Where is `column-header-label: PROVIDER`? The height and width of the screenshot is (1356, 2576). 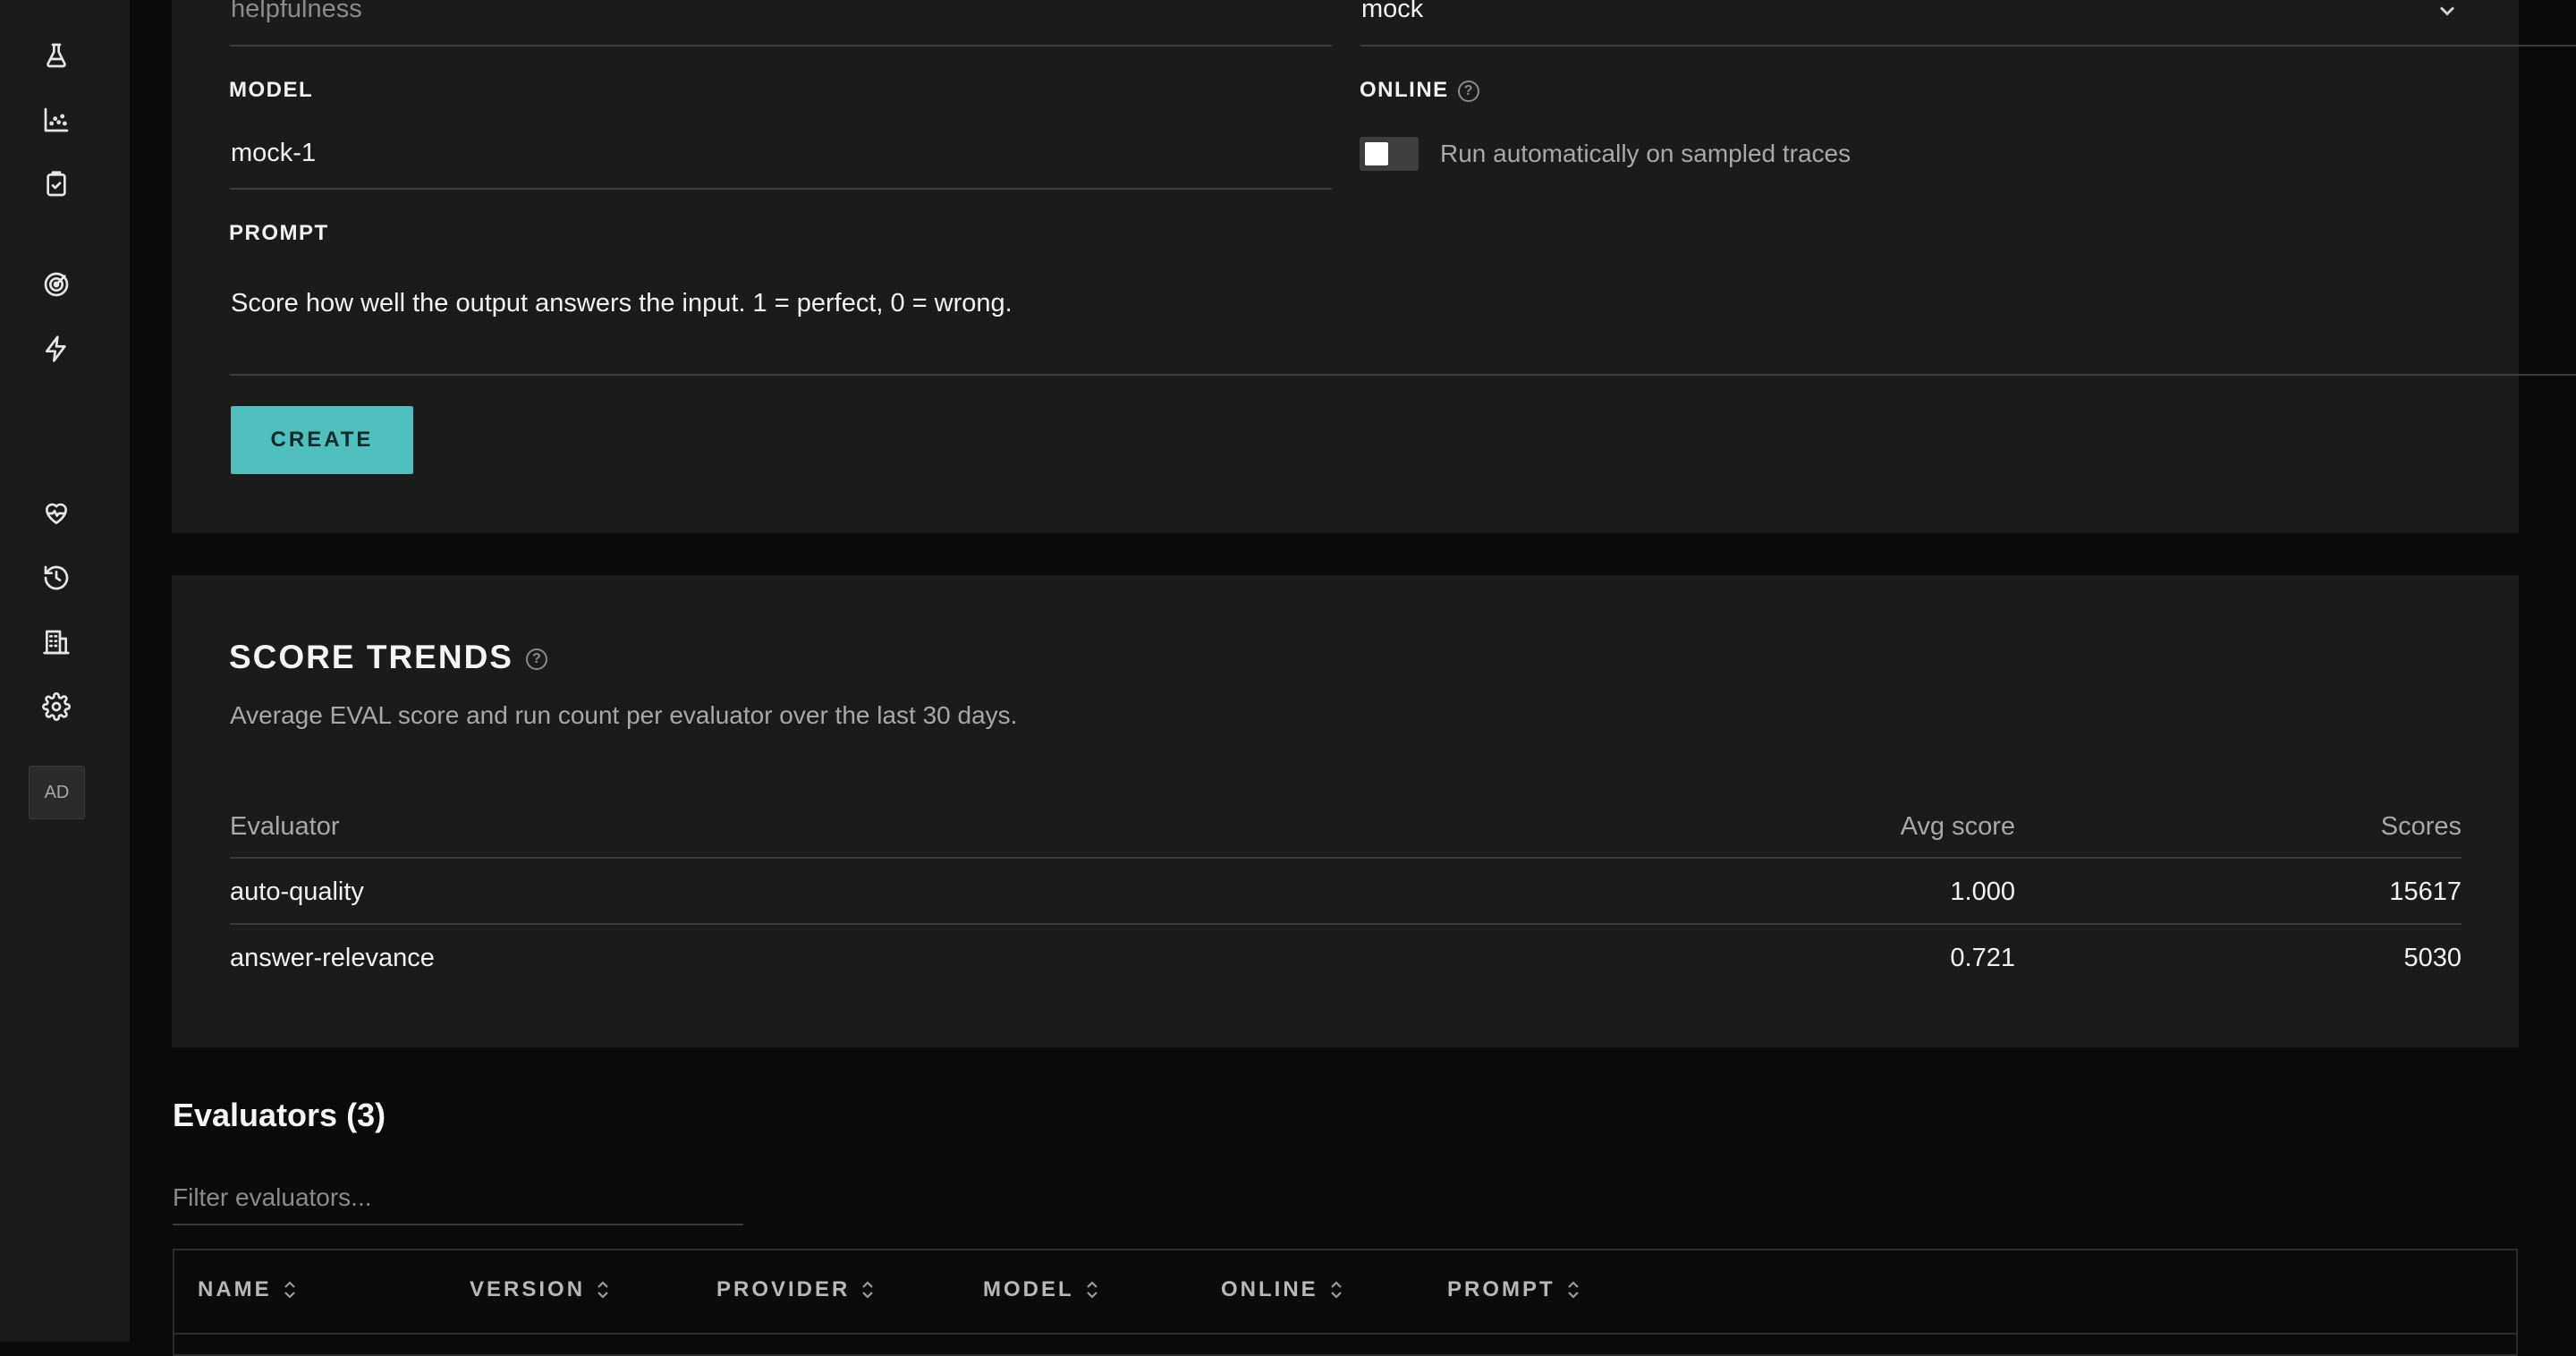 column-header-label: PROVIDER is located at coordinates (783, 1289).